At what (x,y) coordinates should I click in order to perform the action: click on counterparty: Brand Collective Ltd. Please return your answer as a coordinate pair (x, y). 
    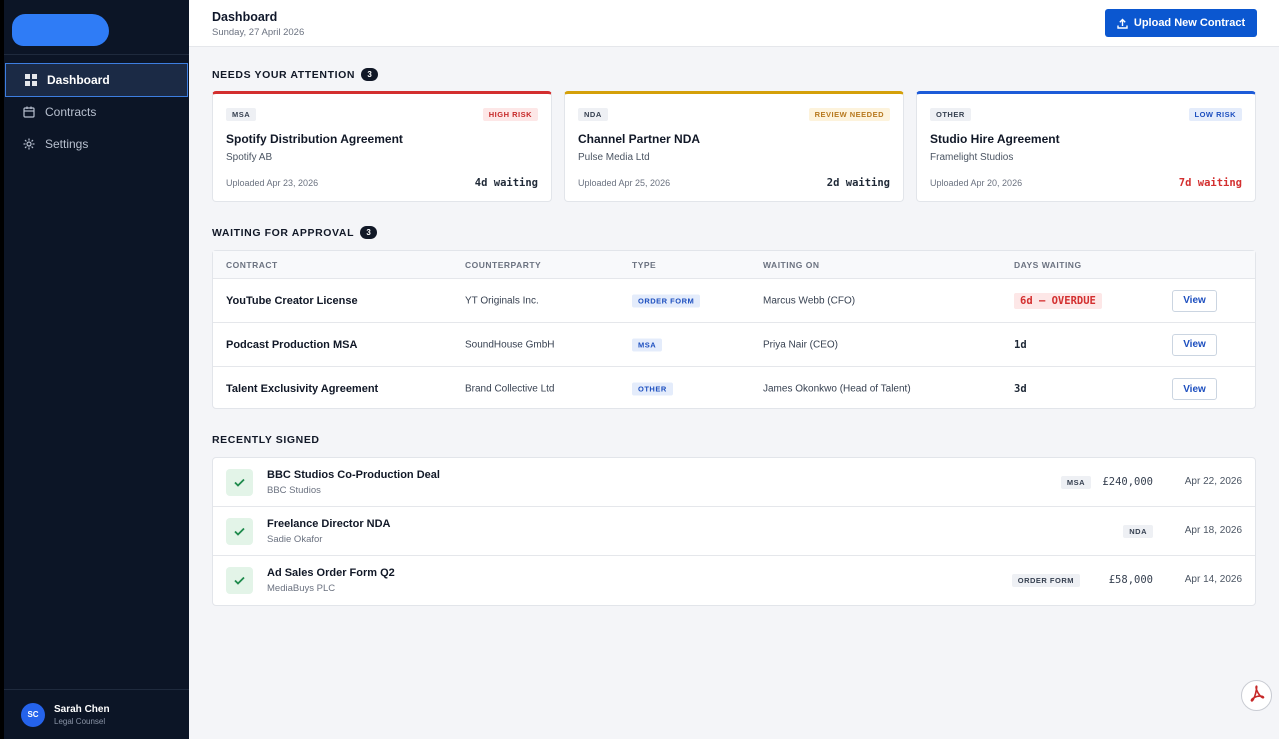
    Looking at the image, I should click on (510, 389).